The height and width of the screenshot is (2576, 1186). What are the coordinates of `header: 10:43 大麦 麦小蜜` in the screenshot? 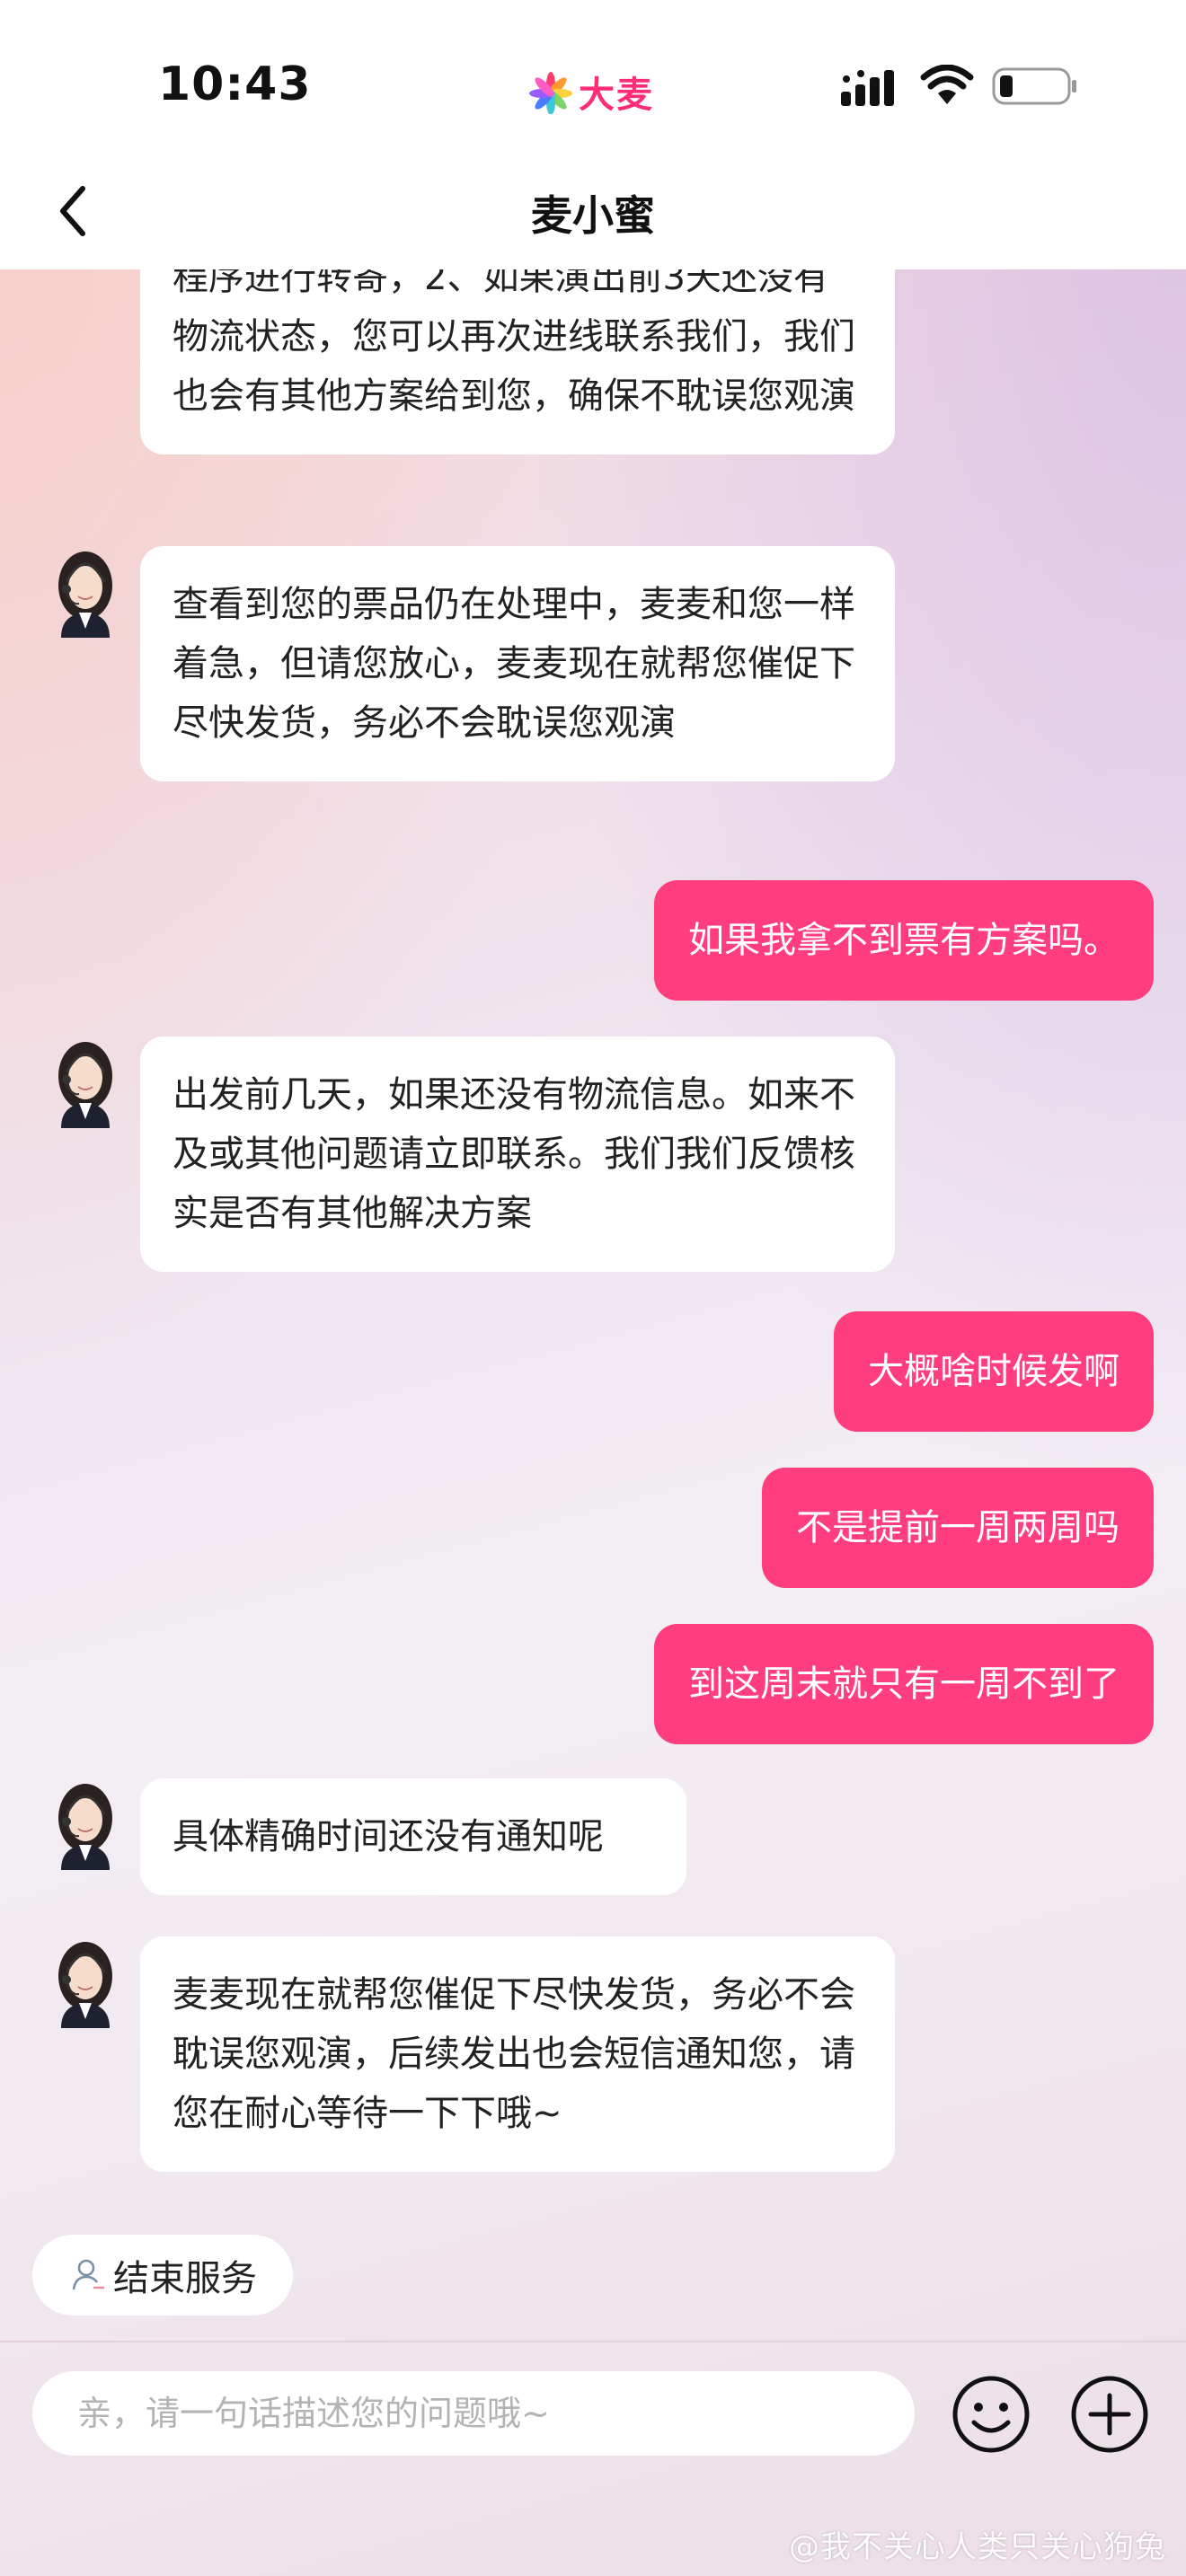 It's located at (593, 134).